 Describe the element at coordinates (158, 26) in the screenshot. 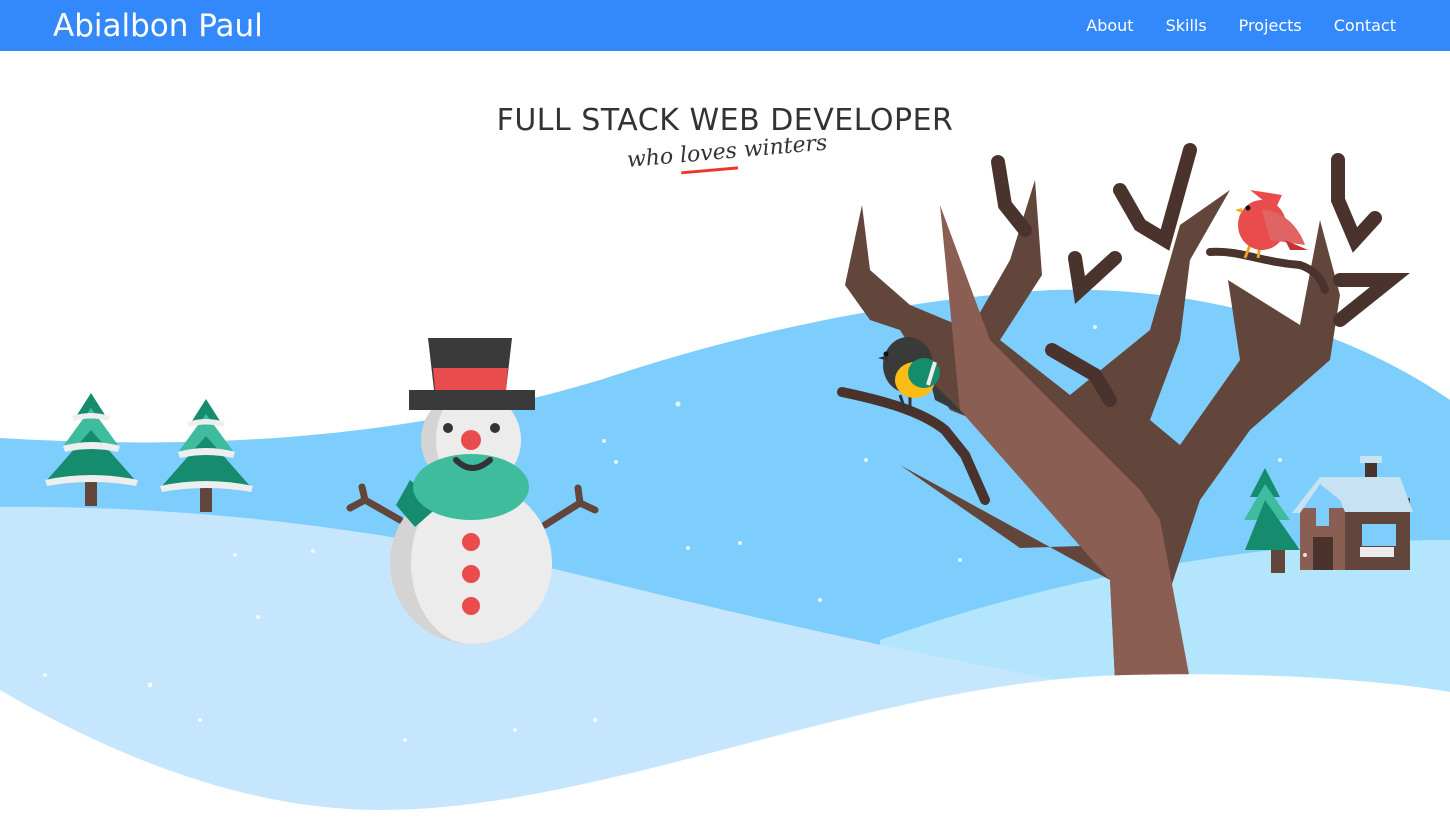

I see `brand-link: Abialbon Paul` at that location.